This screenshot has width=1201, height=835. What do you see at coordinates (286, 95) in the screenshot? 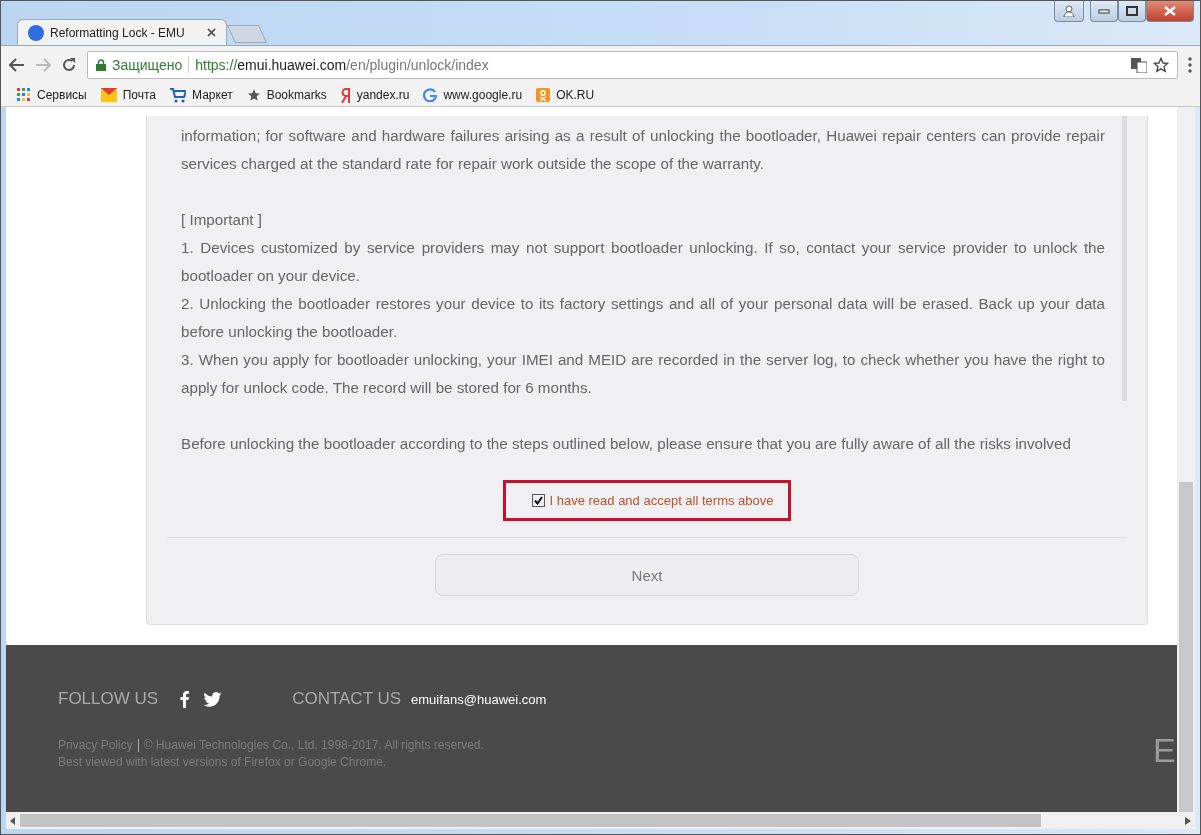
I see `bookmark-item: Bookmarks` at bounding box center [286, 95].